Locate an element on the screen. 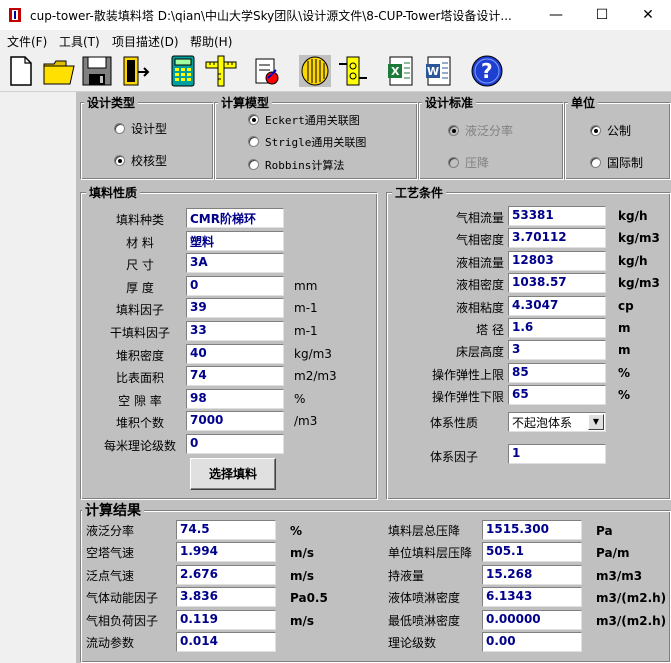 The width and height of the screenshot is (671, 663). menu-help: 帮助(H) is located at coordinates (211, 41).